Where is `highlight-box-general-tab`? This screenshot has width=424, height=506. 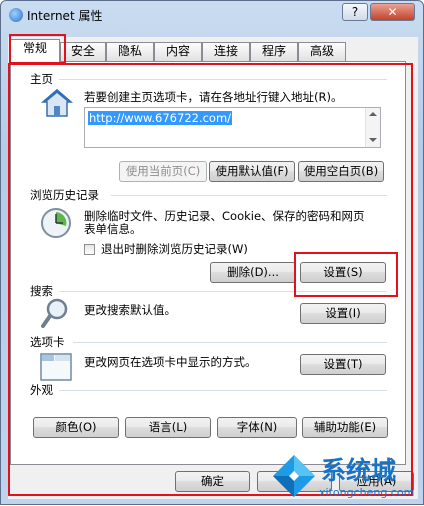
highlight-box-general-tab is located at coordinates (37, 49).